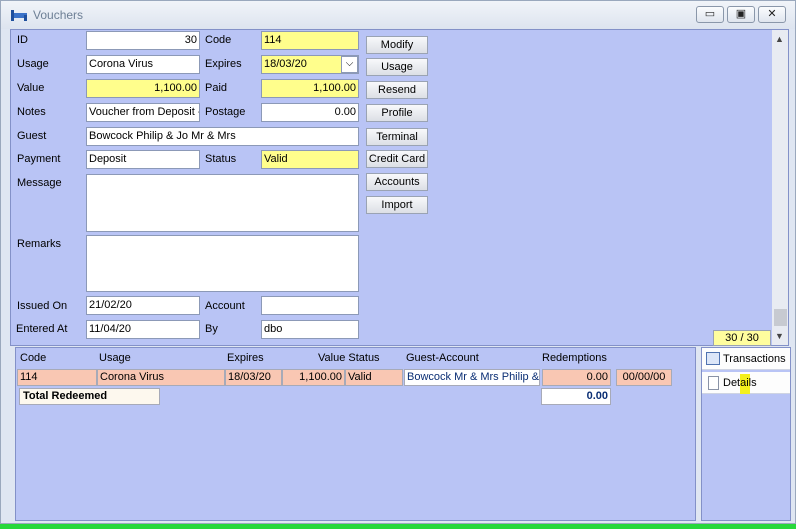 This screenshot has width=796, height=529. I want to click on row-usage: Corona Virus, so click(161, 377).